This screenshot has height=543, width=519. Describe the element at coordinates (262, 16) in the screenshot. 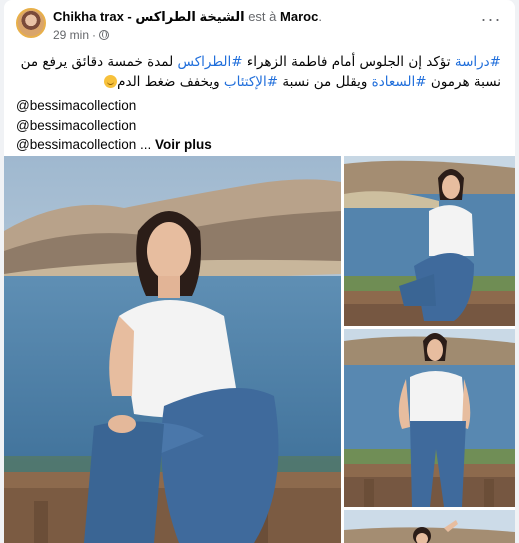

I see `location-prefix: est à` at that location.